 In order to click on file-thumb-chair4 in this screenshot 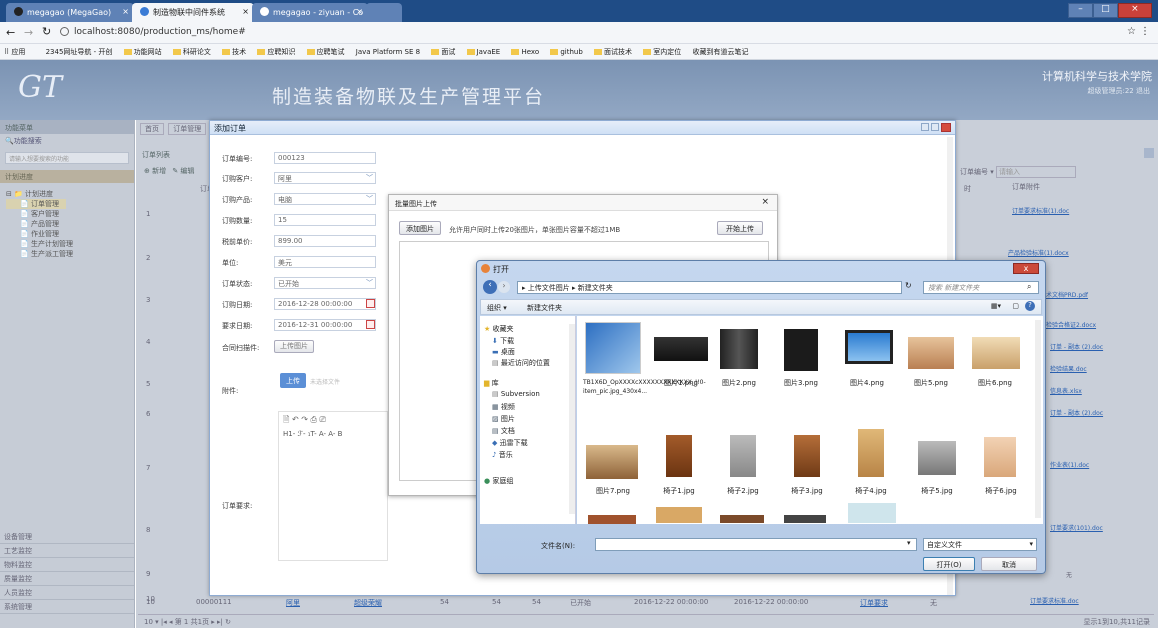, I will do `click(871, 453)`.